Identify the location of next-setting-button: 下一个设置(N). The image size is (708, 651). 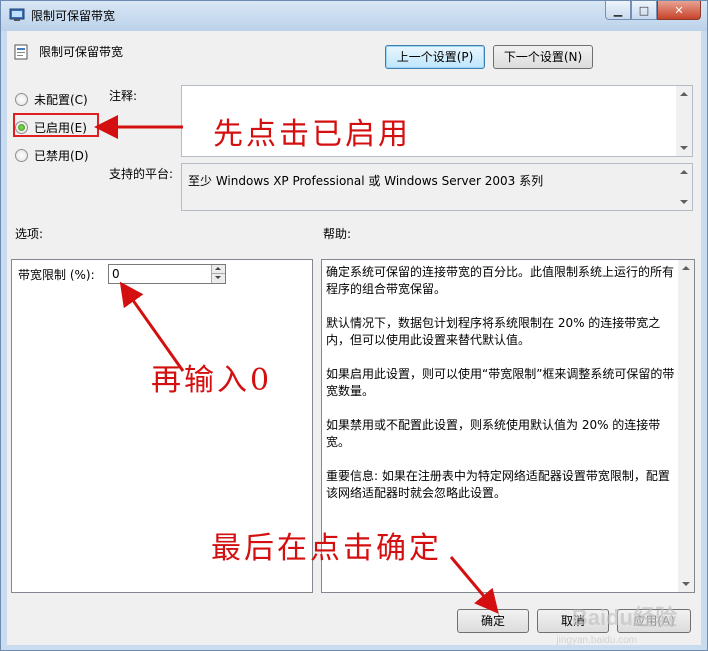
(543, 57).